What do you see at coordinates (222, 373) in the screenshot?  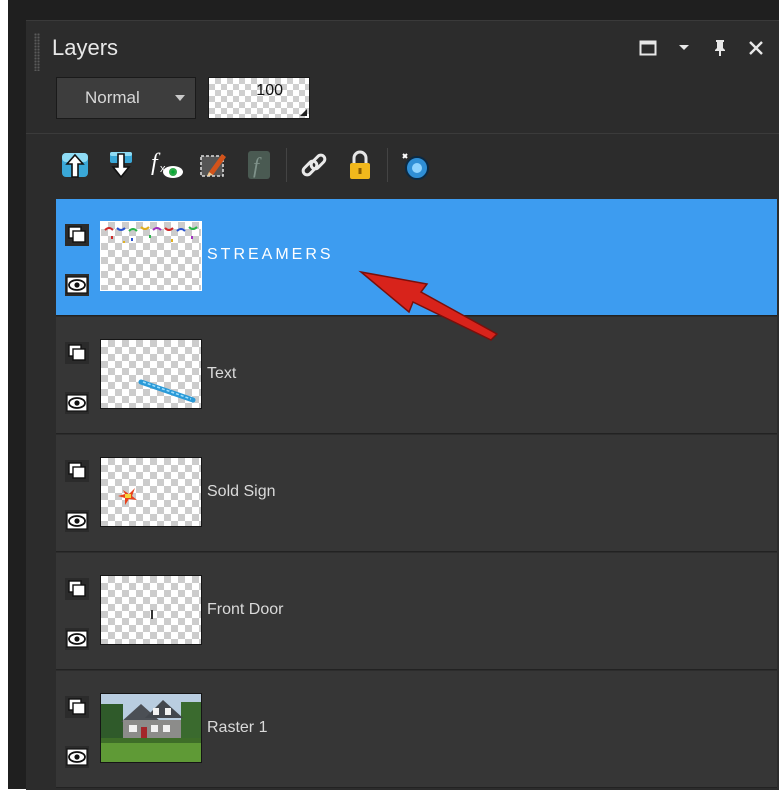 I see `layer-name: Text` at bounding box center [222, 373].